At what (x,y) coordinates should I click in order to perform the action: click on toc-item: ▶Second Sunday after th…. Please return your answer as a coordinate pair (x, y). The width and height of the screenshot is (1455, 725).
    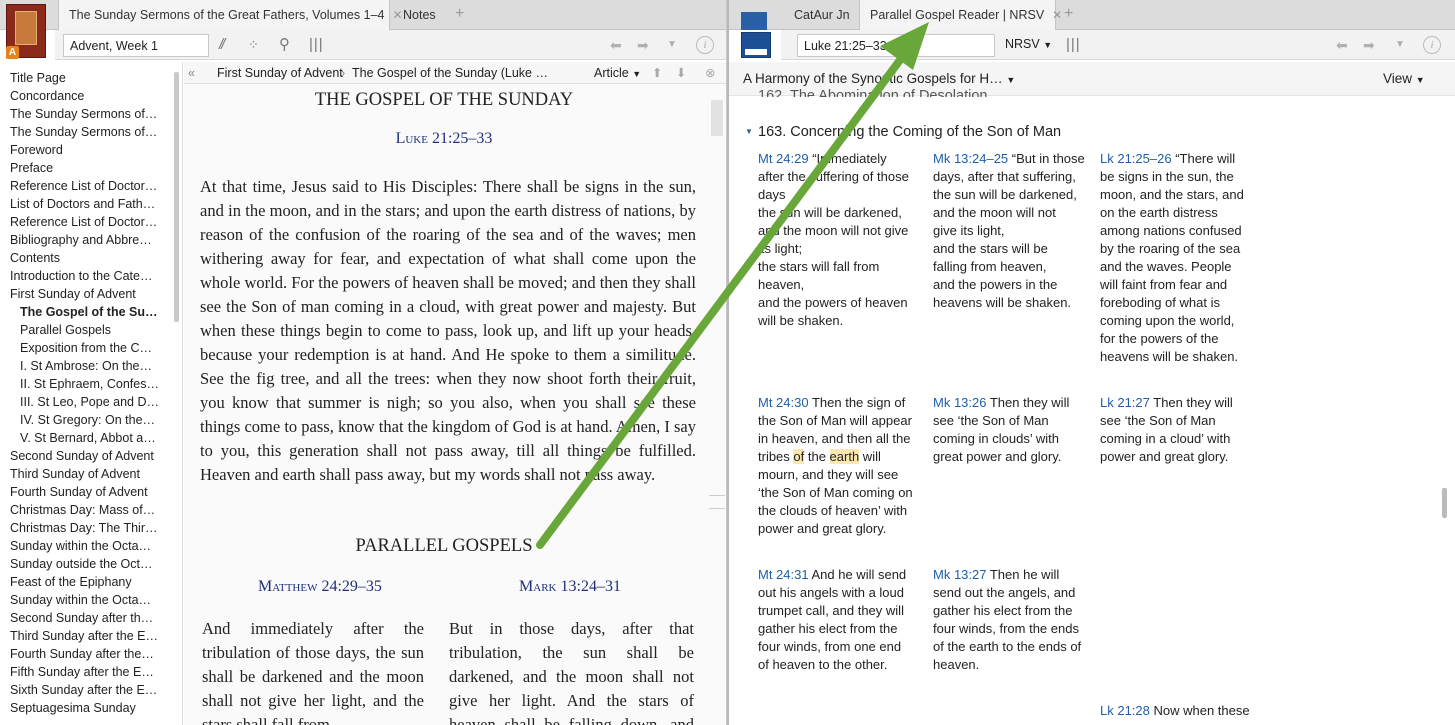
    Looking at the image, I should click on (86, 618).